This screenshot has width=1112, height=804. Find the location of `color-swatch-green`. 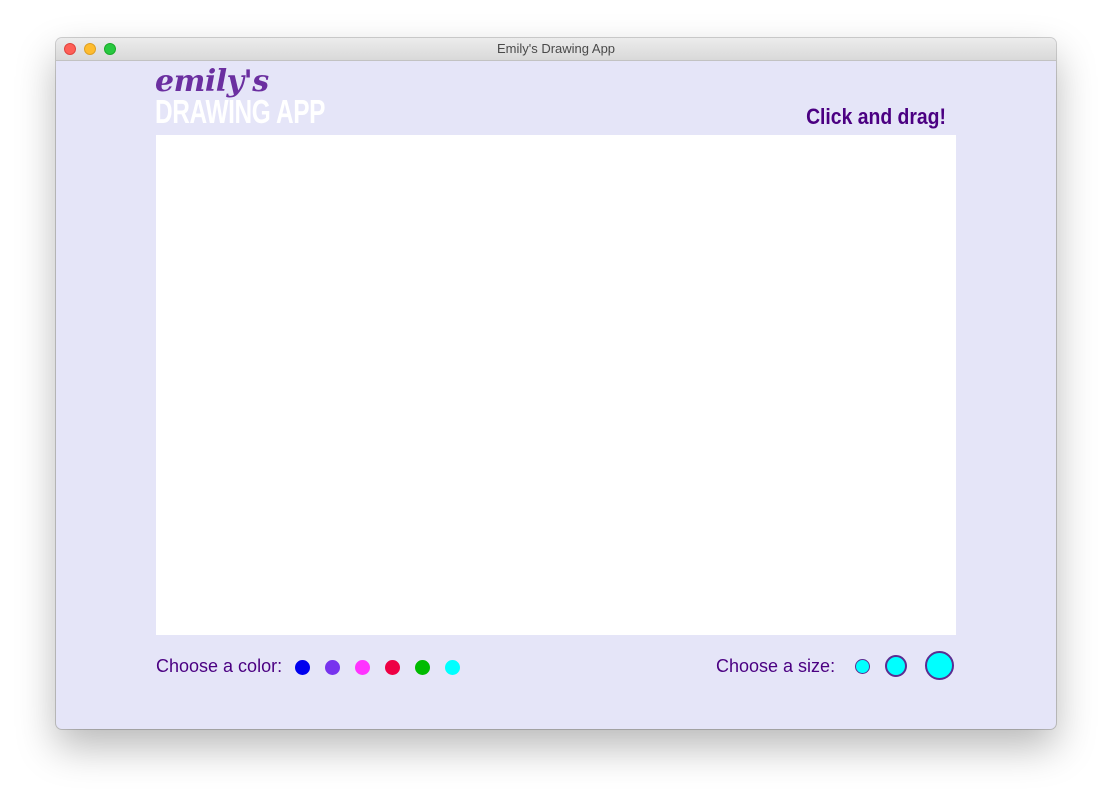

color-swatch-green is located at coordinates (422, 667).